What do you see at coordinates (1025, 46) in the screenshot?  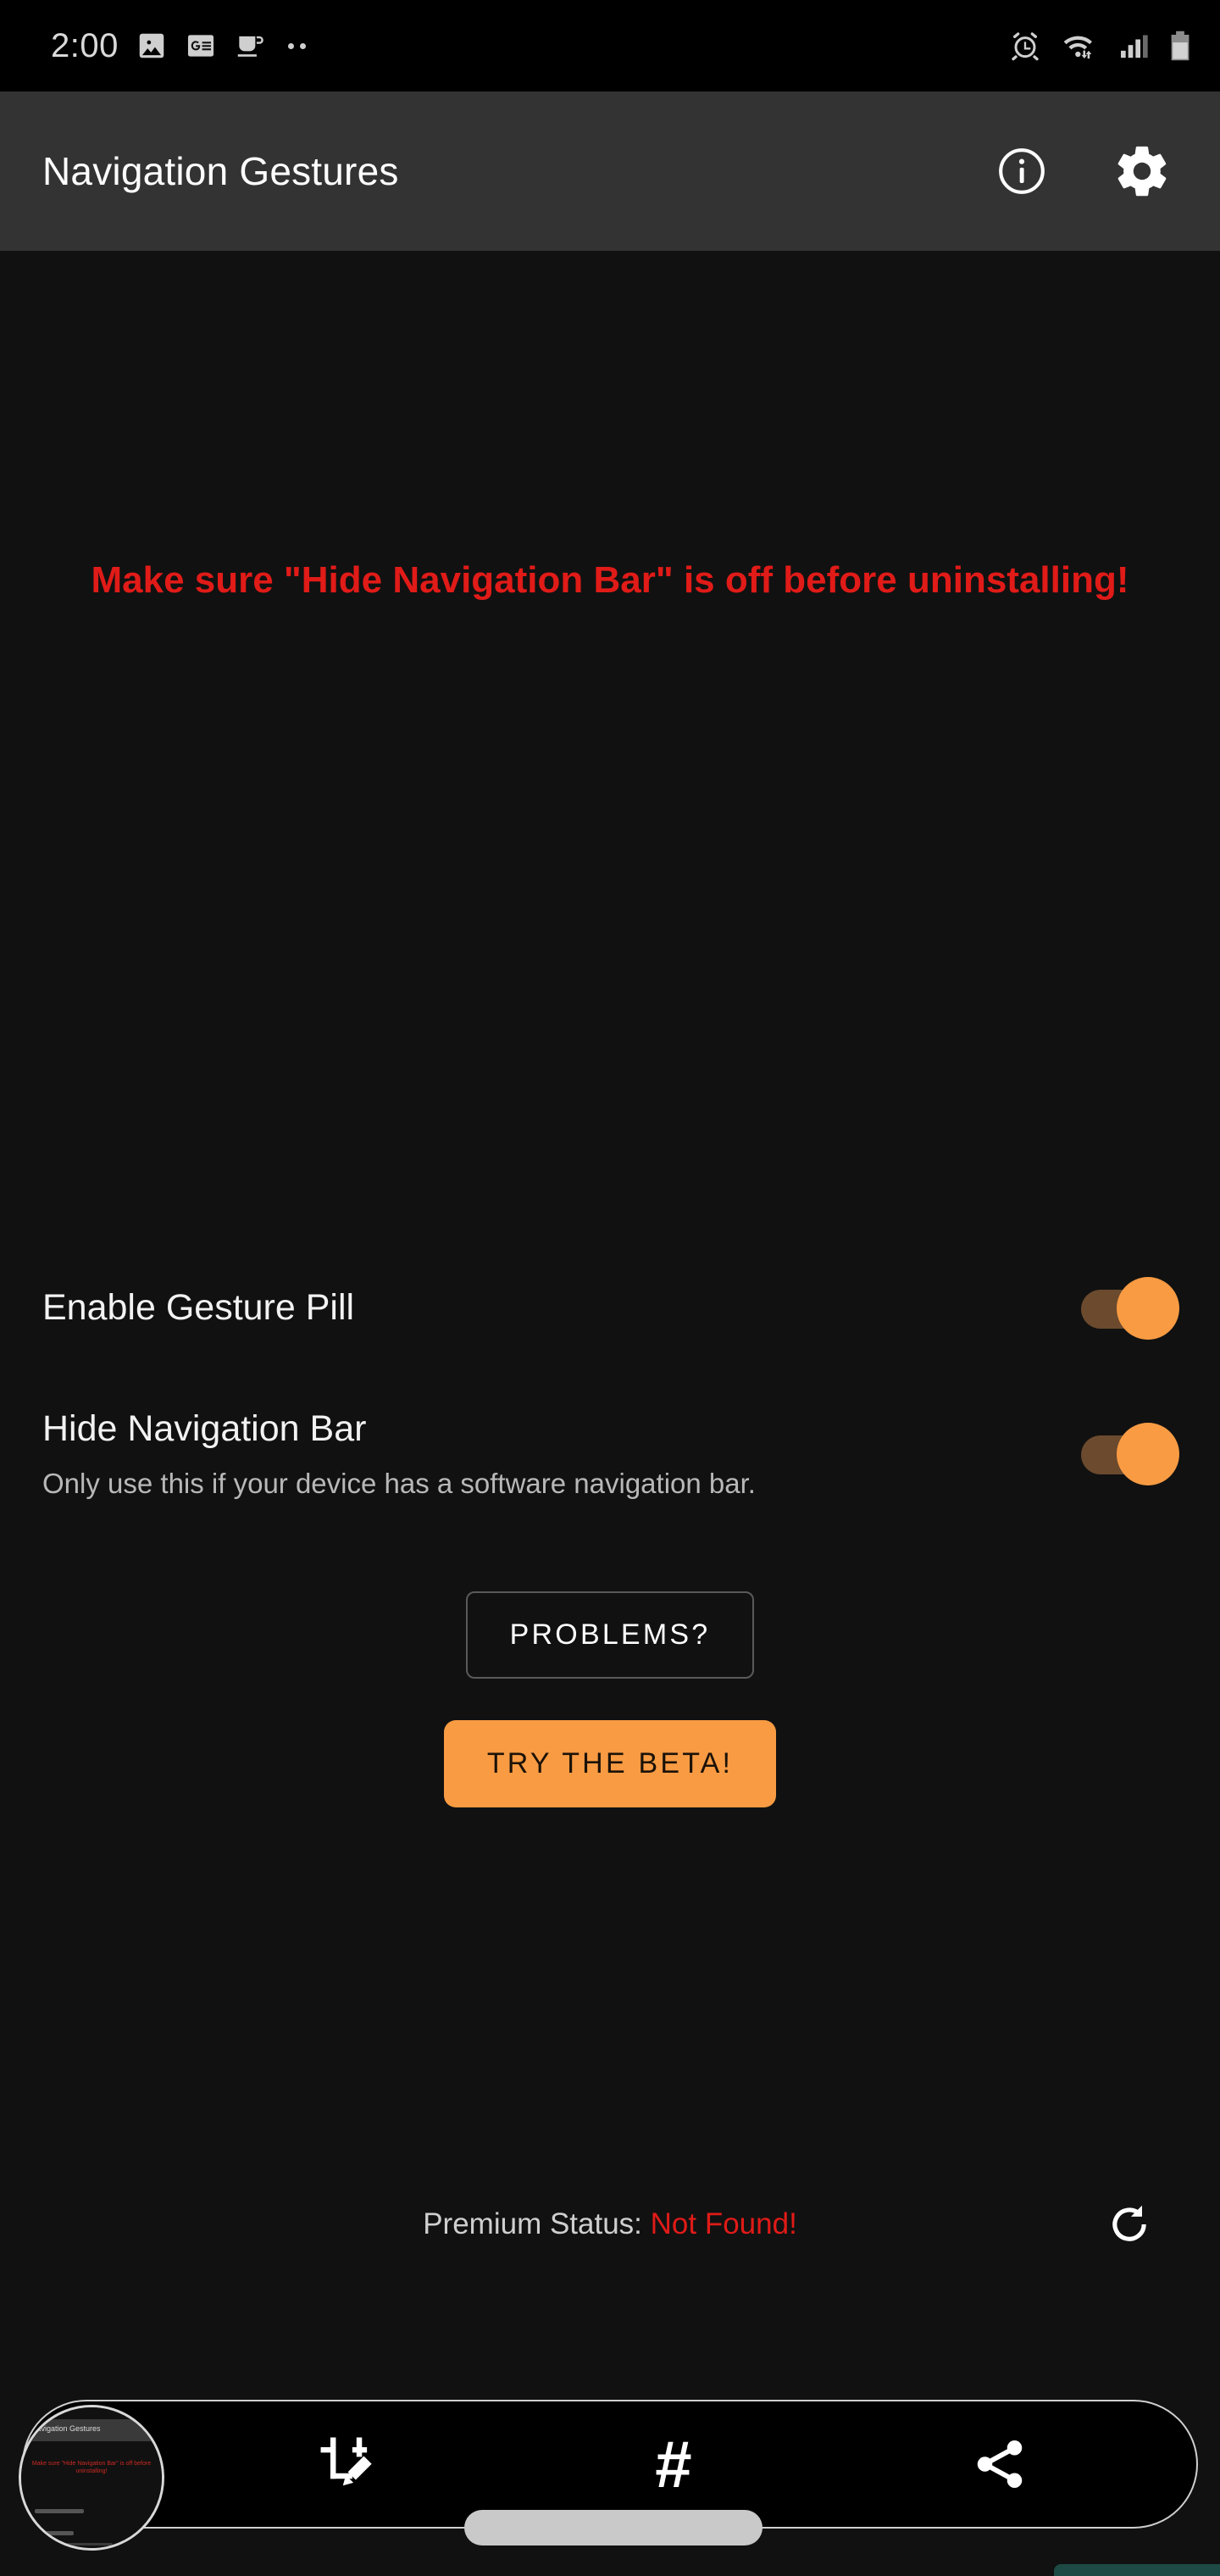 I see `alarm-icon` at bounding box center [1025, 46].